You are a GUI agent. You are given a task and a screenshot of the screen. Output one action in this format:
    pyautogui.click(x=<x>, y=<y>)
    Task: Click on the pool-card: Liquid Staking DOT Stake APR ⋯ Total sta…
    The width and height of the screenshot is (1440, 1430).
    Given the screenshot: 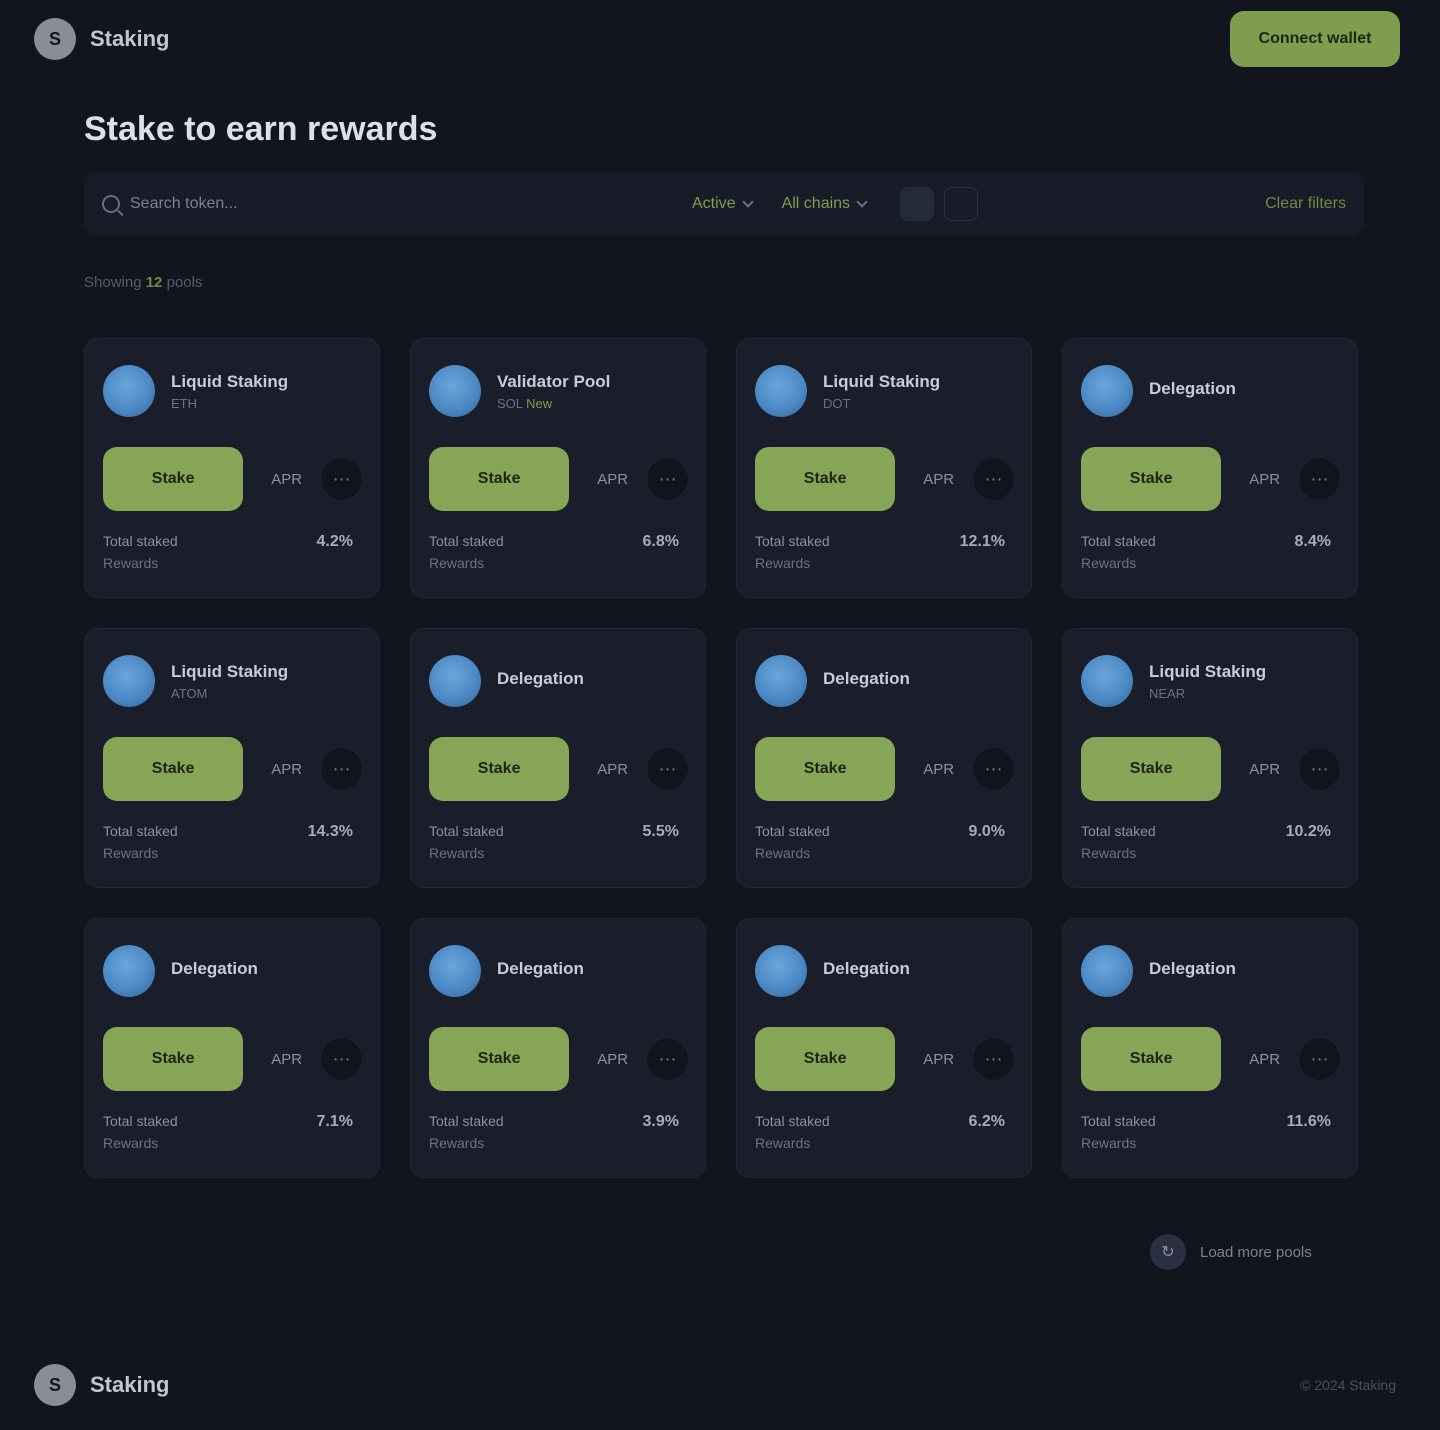 What is the action you would take?
    pyautogui.click(x=884, y=468)
    